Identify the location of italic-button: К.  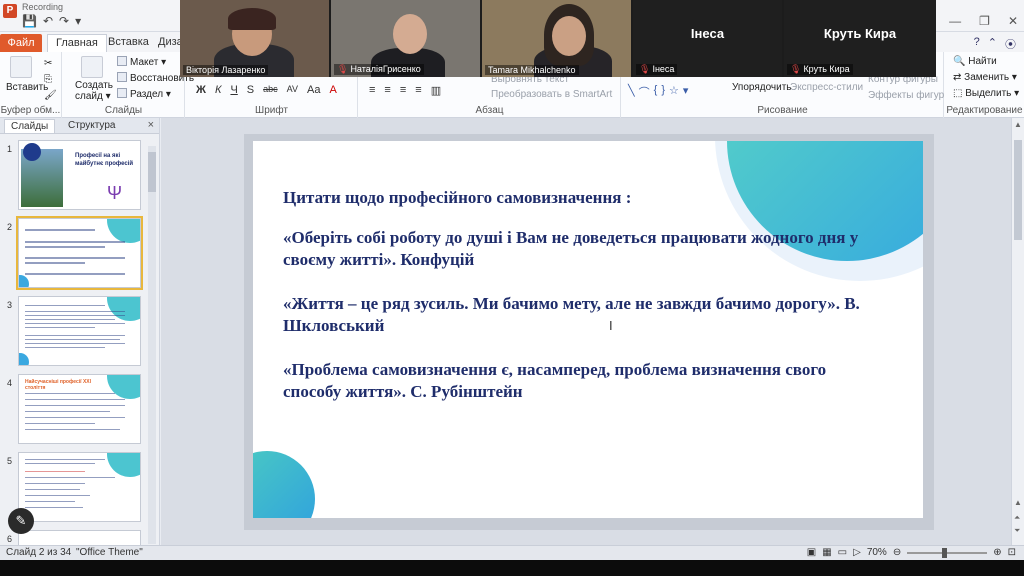
(218, 90).